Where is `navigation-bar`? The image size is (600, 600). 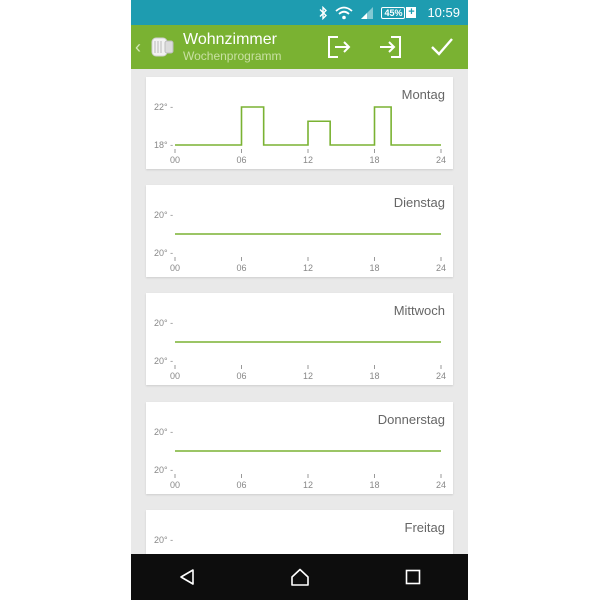 navigation-bar is located at coordinates (299, 577).